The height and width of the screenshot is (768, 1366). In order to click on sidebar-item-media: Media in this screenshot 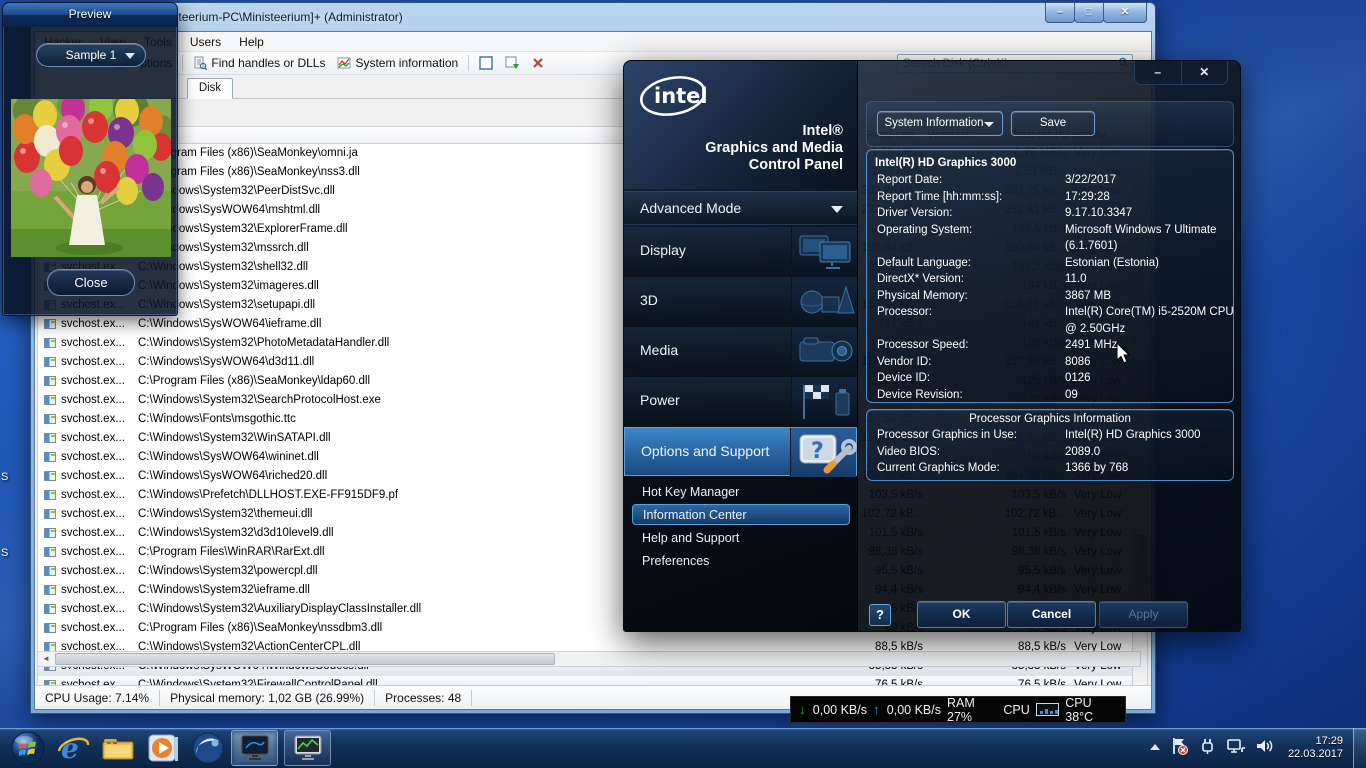, I will do `click(740, 351)`.